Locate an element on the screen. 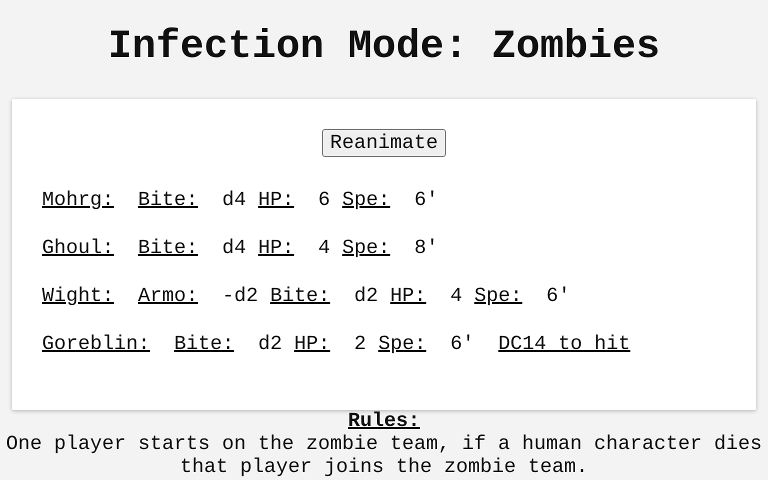 Image resolution: width=768 pixels, height=480 pixels. stat-value: 8' is located at coordinates (426, 248).